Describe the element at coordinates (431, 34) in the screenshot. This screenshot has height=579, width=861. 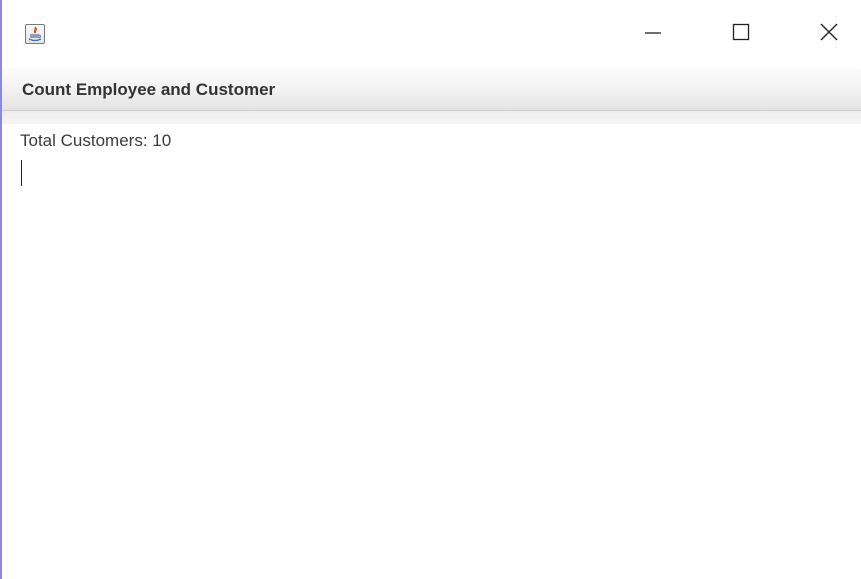
I see `title-bar` at that location.